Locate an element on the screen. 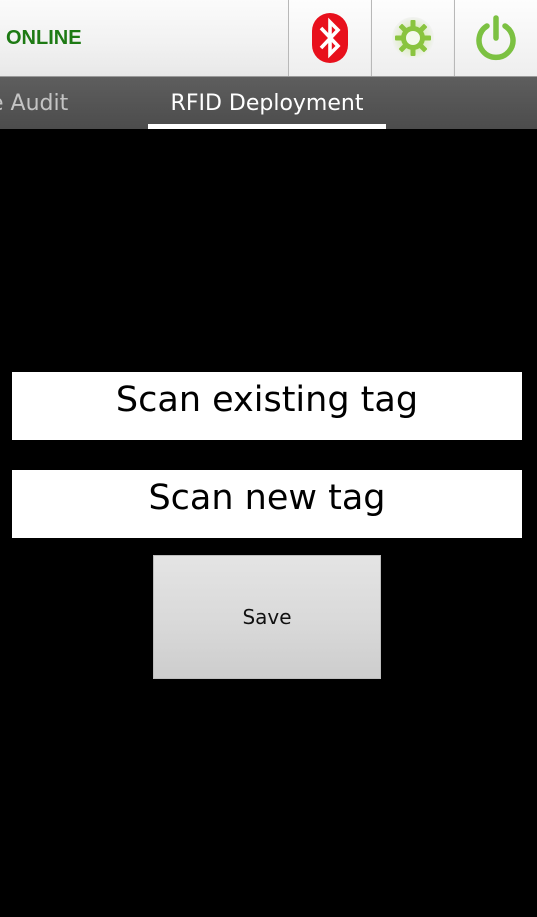 Image resolution: width=537 pixels, height=917 pixels. settings-button is located at coordinates (412, 38).